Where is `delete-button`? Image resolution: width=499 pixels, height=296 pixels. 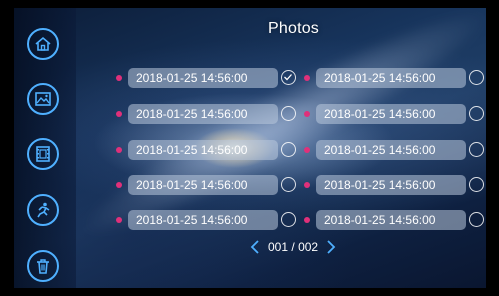
delete-button is located at coordinates (43, 266).